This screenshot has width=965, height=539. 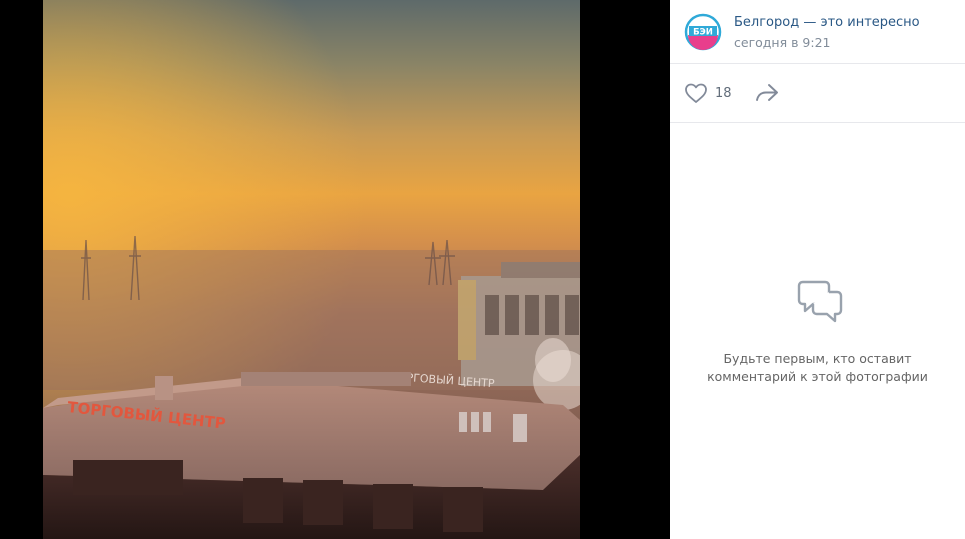 What do you see at coordinates (708, 93) in the screenshot?
I see `like-button: 18` at bounding box center [708, 93].